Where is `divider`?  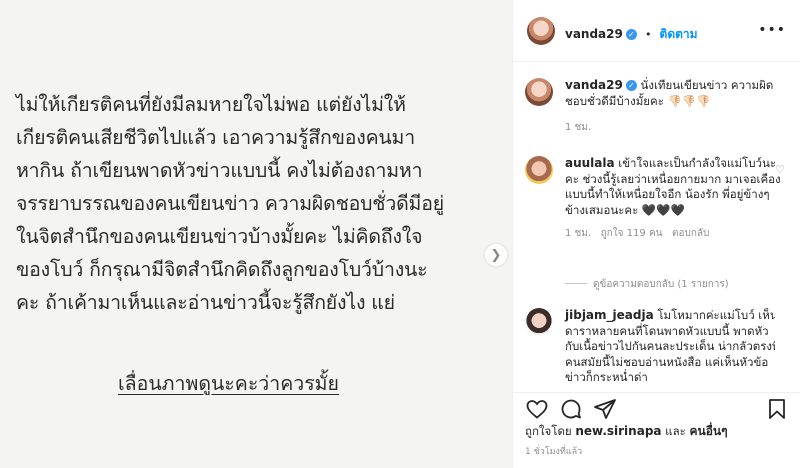
divider is located at coordinates (576, 283).